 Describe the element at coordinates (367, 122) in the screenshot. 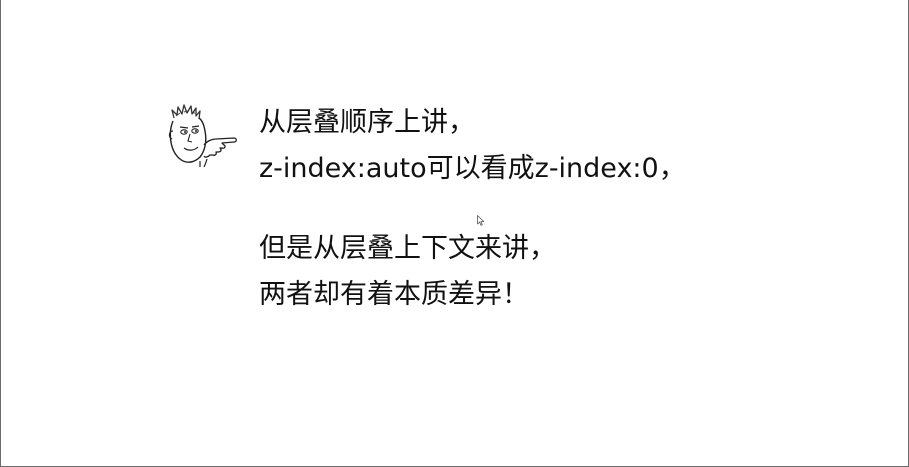

I see `slide-line-1: 从层叠顺序上讲，` at that location.